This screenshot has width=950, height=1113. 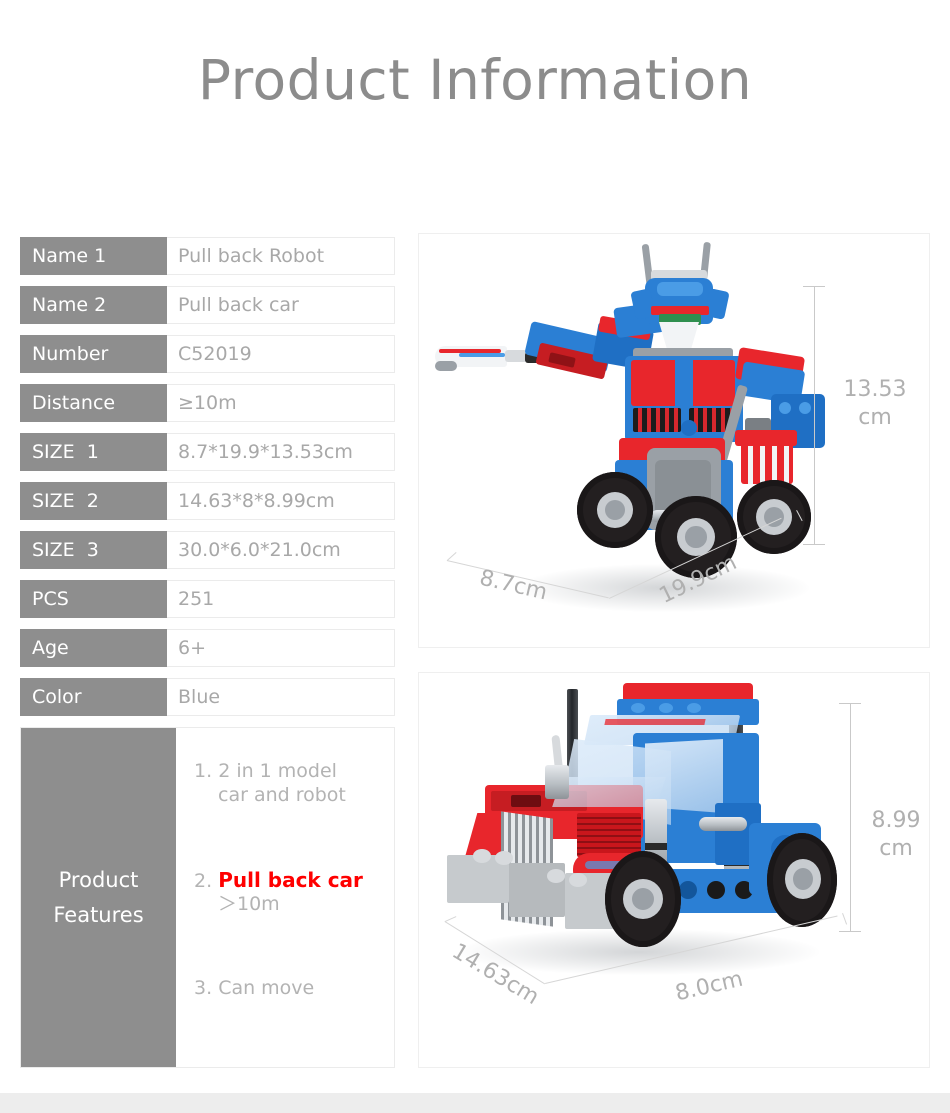 I want to click on robot-width-label: 8.7cm, so click(x=513, y=585).